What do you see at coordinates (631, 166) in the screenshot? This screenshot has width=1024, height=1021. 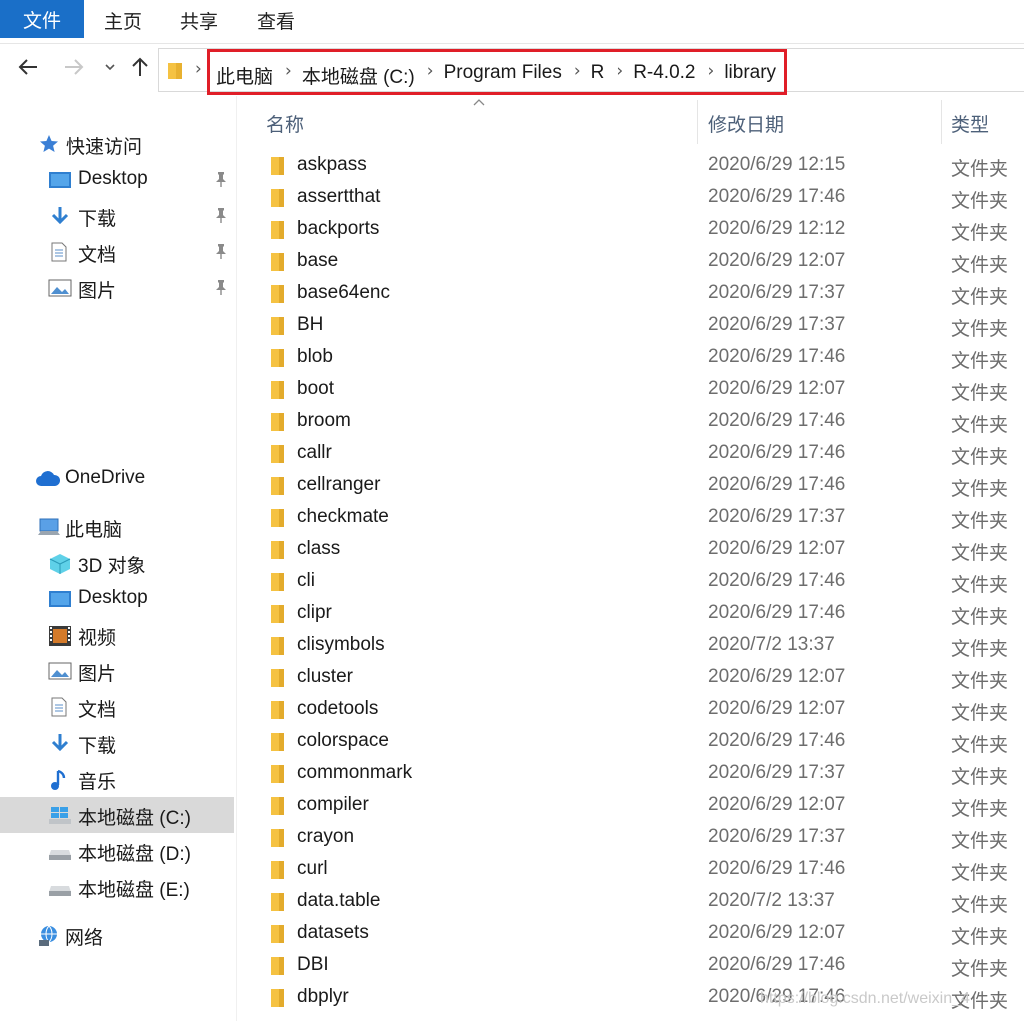 I see `table-row: askpass 2020/6/29 12:15 文件夹` at bounding box center [631, 166].